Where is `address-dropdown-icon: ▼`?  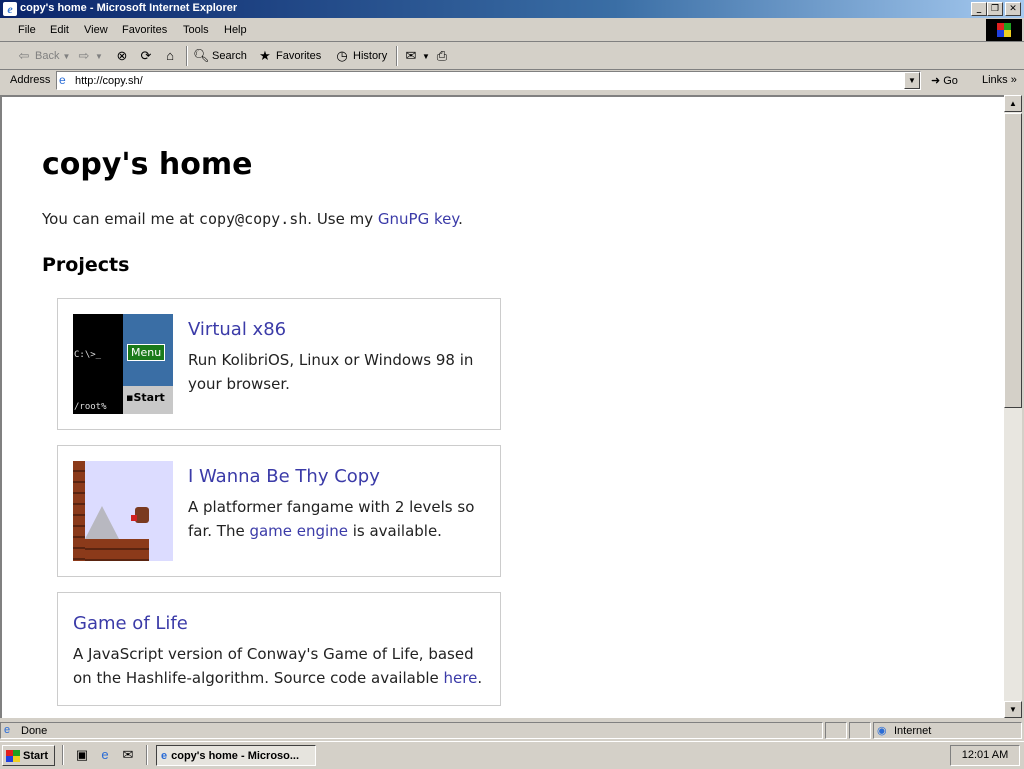
address-dropdown-icon: ▼ is located at coordinates (912, 80).